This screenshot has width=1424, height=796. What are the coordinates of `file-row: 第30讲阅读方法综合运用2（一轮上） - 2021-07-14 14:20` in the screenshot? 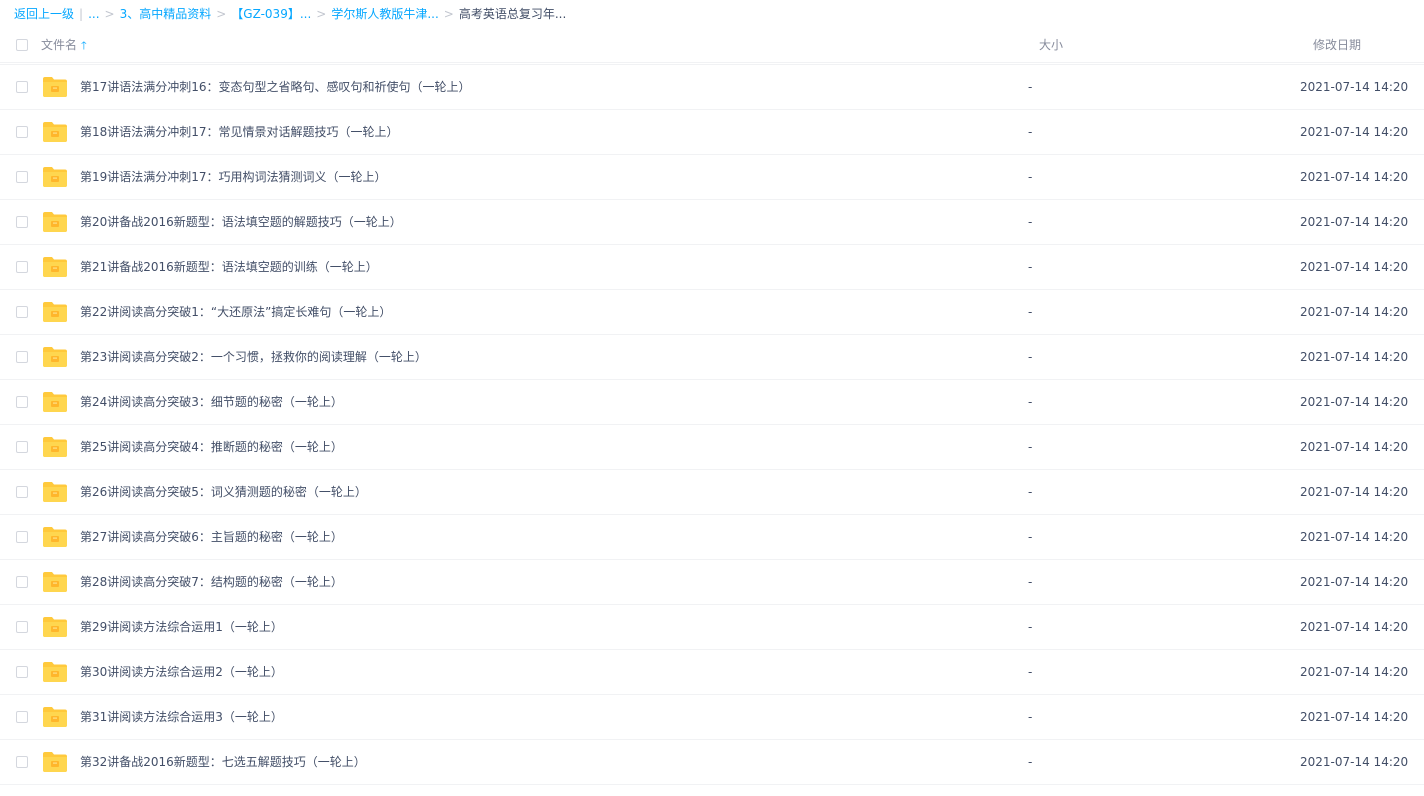 It's located at (712, 672).